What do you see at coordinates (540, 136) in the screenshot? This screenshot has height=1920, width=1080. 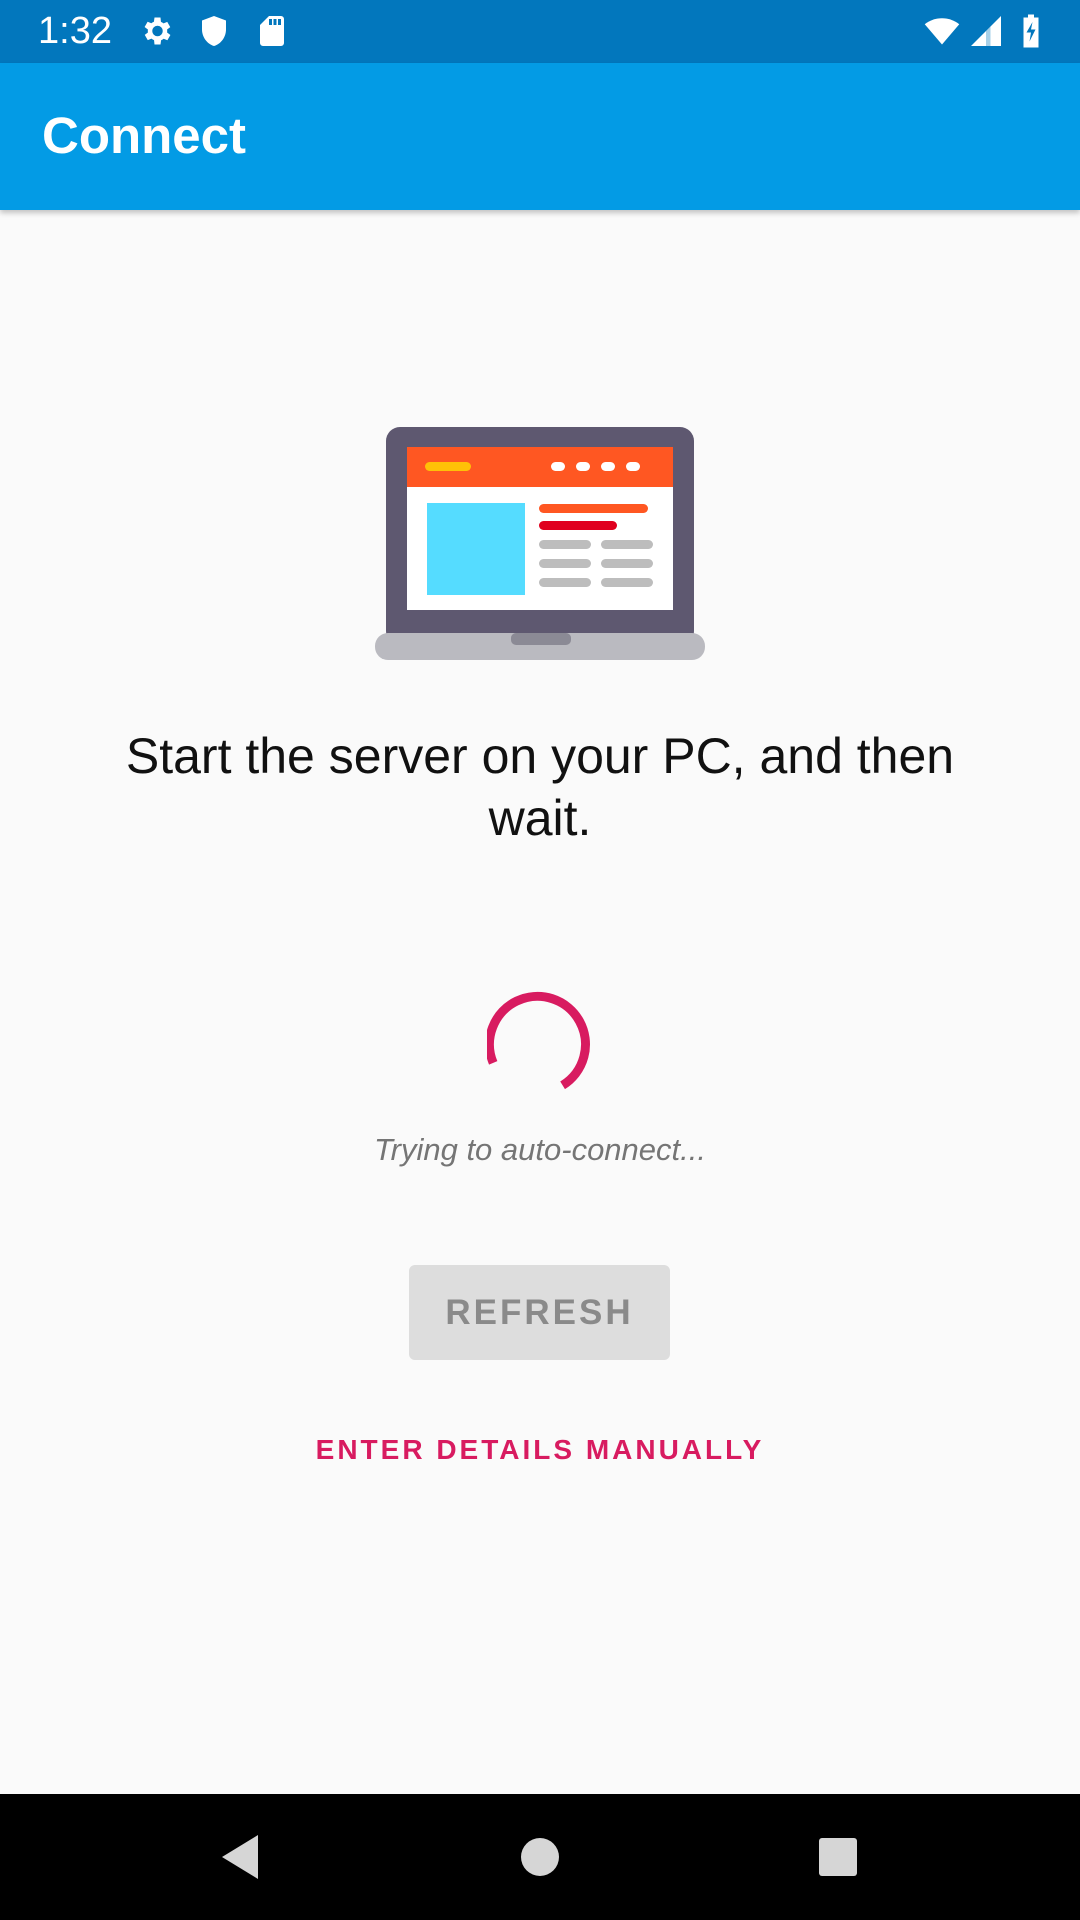 I see `app-bar: Connect` at bounding box center [540, 136].